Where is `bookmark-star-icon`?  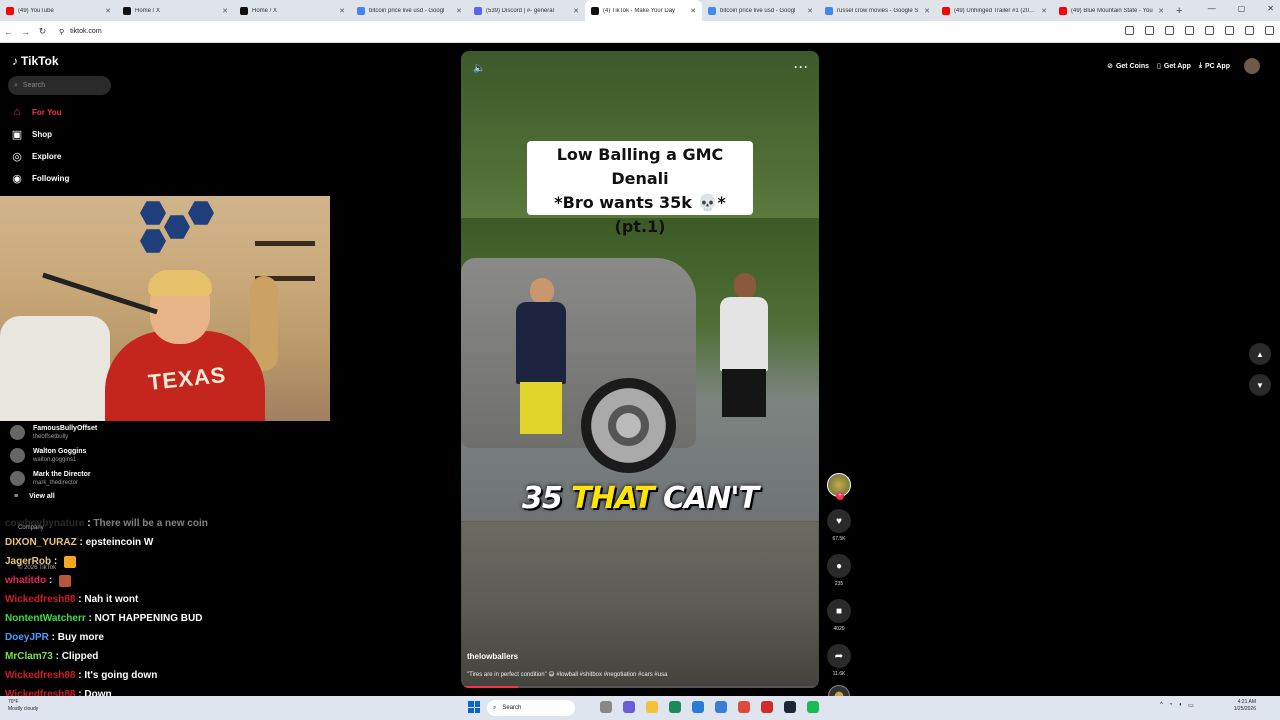 bookmark-star-icon is located at coordinates (1149, 30).